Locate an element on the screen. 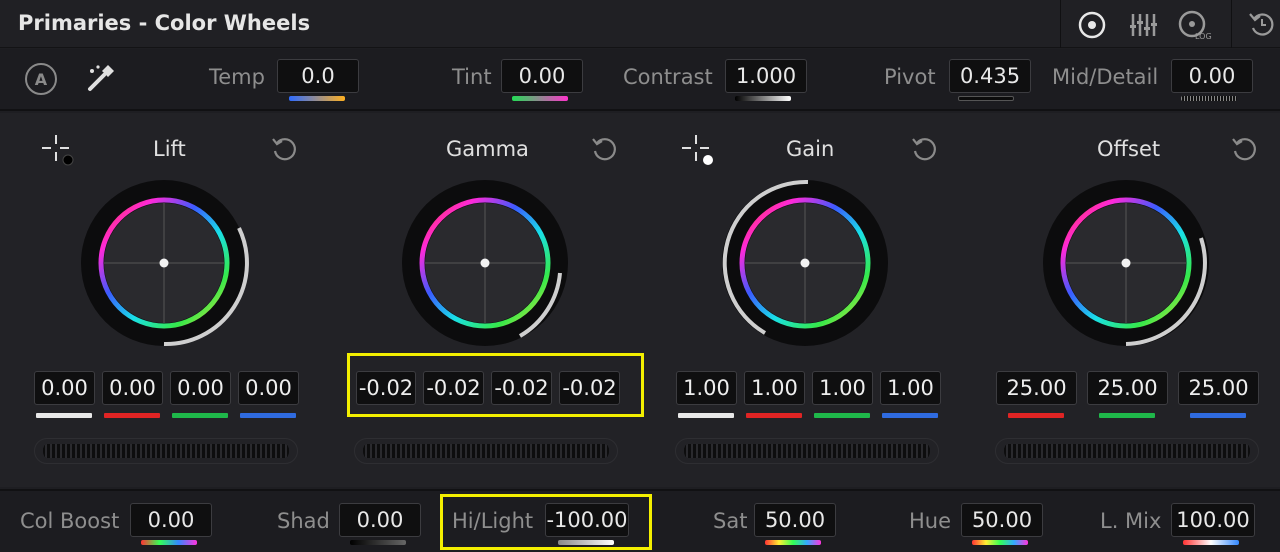 The width and height of the screenshot is (1280, 552). temp-slider is located at coordinates (317, 98).